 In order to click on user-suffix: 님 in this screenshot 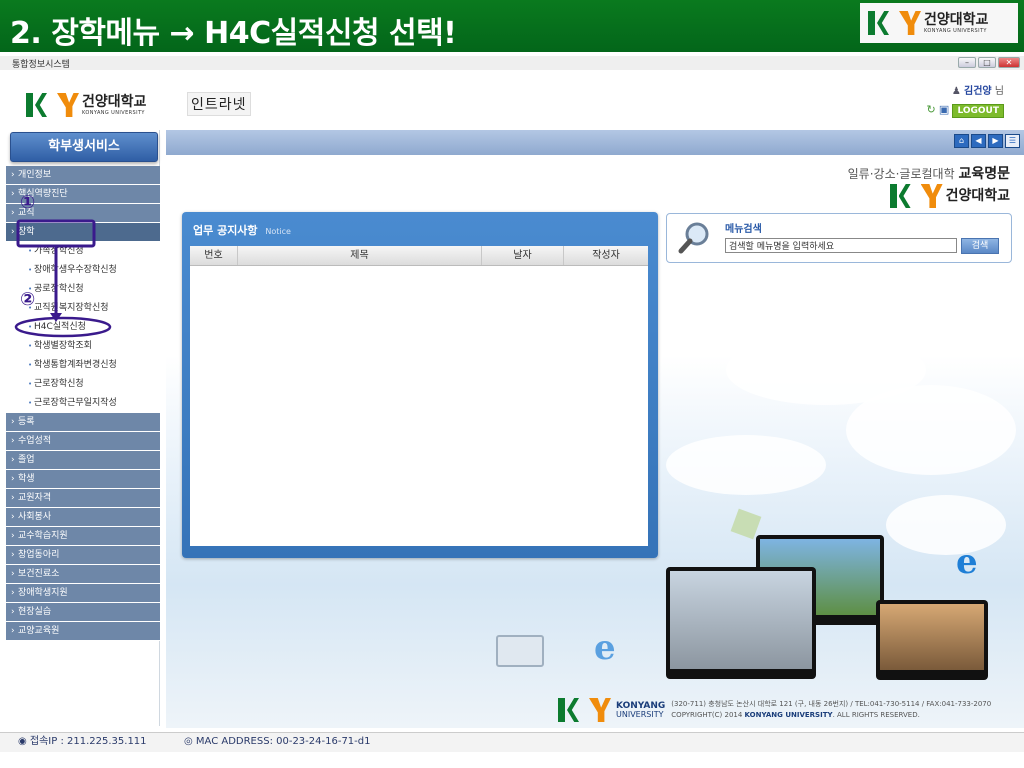, I will do `click(999, 91)`.